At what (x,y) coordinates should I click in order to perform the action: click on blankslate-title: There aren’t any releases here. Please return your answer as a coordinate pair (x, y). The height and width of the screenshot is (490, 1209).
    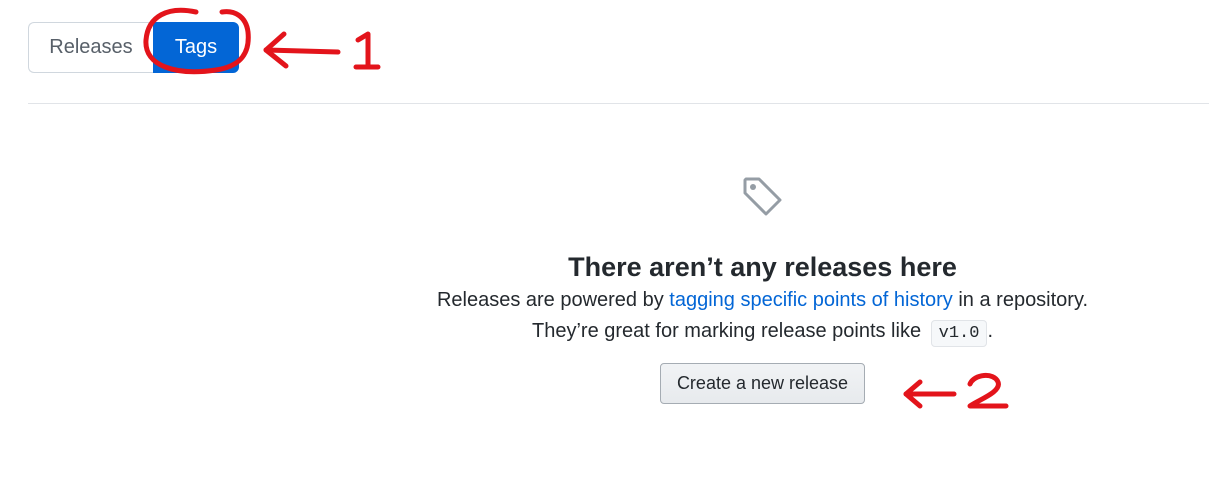
    Looking at the image, I should click on (762, 267).